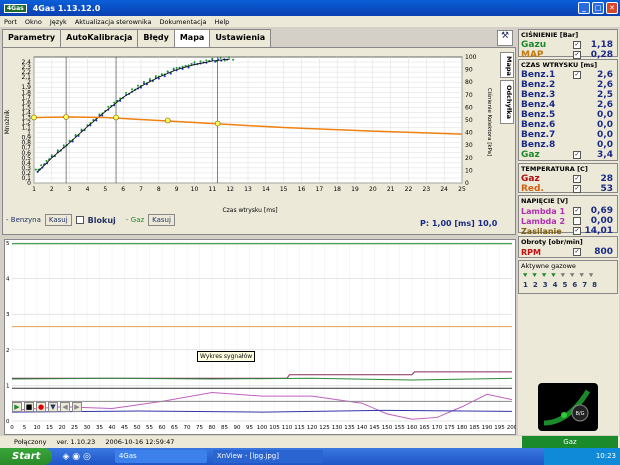 This screenshot has width=620, height=465. I want to click on temp-row-red: Red. ✓ 53, so click(568, 189).